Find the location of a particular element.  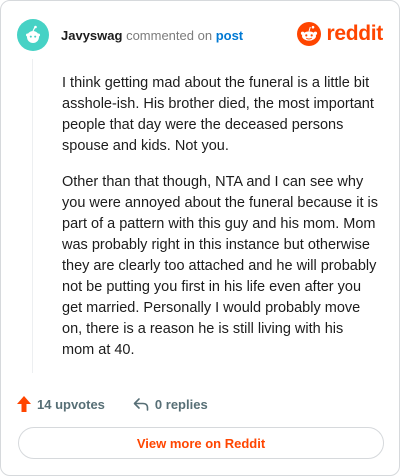

replies-button: 0 replies is located at coordinates (170, 404).